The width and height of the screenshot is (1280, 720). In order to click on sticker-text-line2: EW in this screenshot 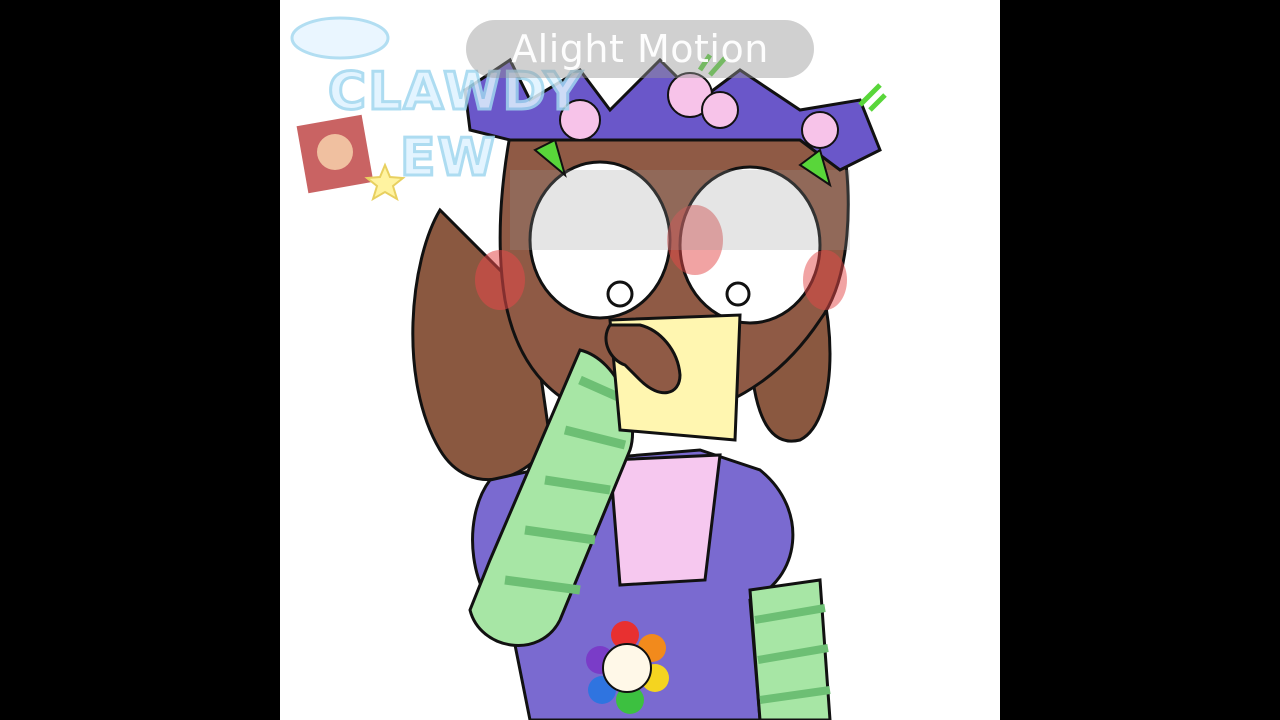, I will do `click(448, 158)`.